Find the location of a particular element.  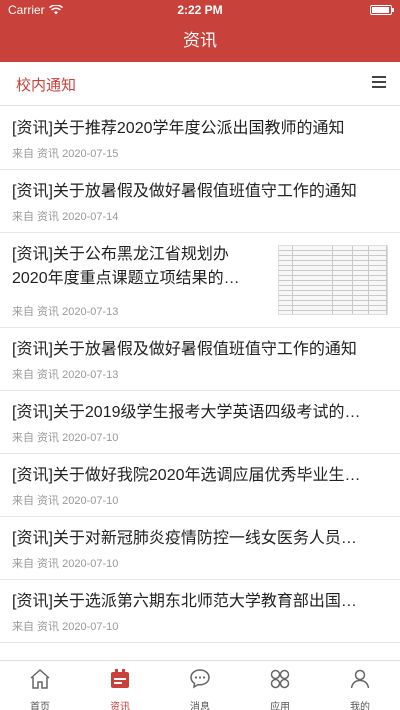

tab-bar: 首页 资讯 消息 应用 我的 is located at coordinates (200, 685).